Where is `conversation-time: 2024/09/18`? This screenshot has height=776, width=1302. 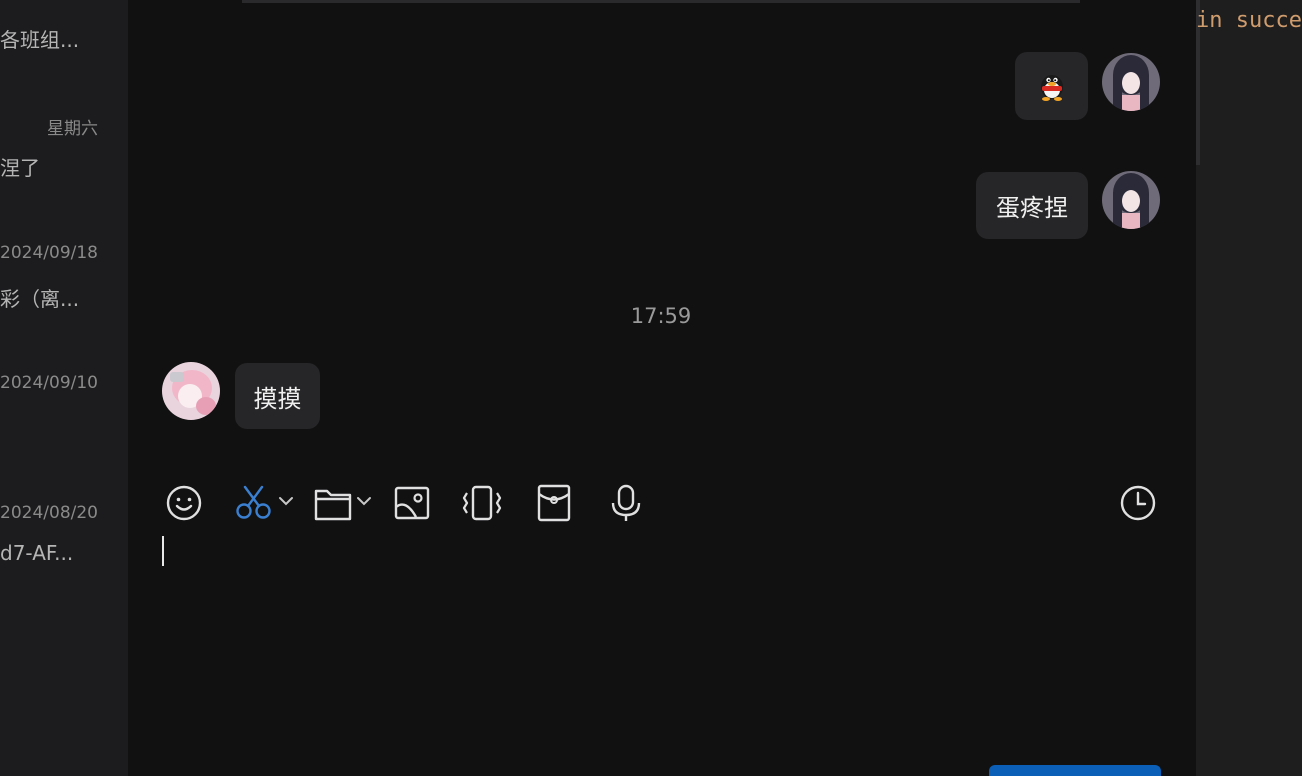
conversation-time: 2024/09/18 is located at coordinates (49, 253).